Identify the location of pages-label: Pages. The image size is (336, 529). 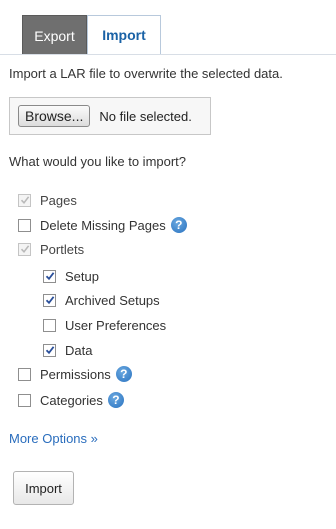
(58, 200).